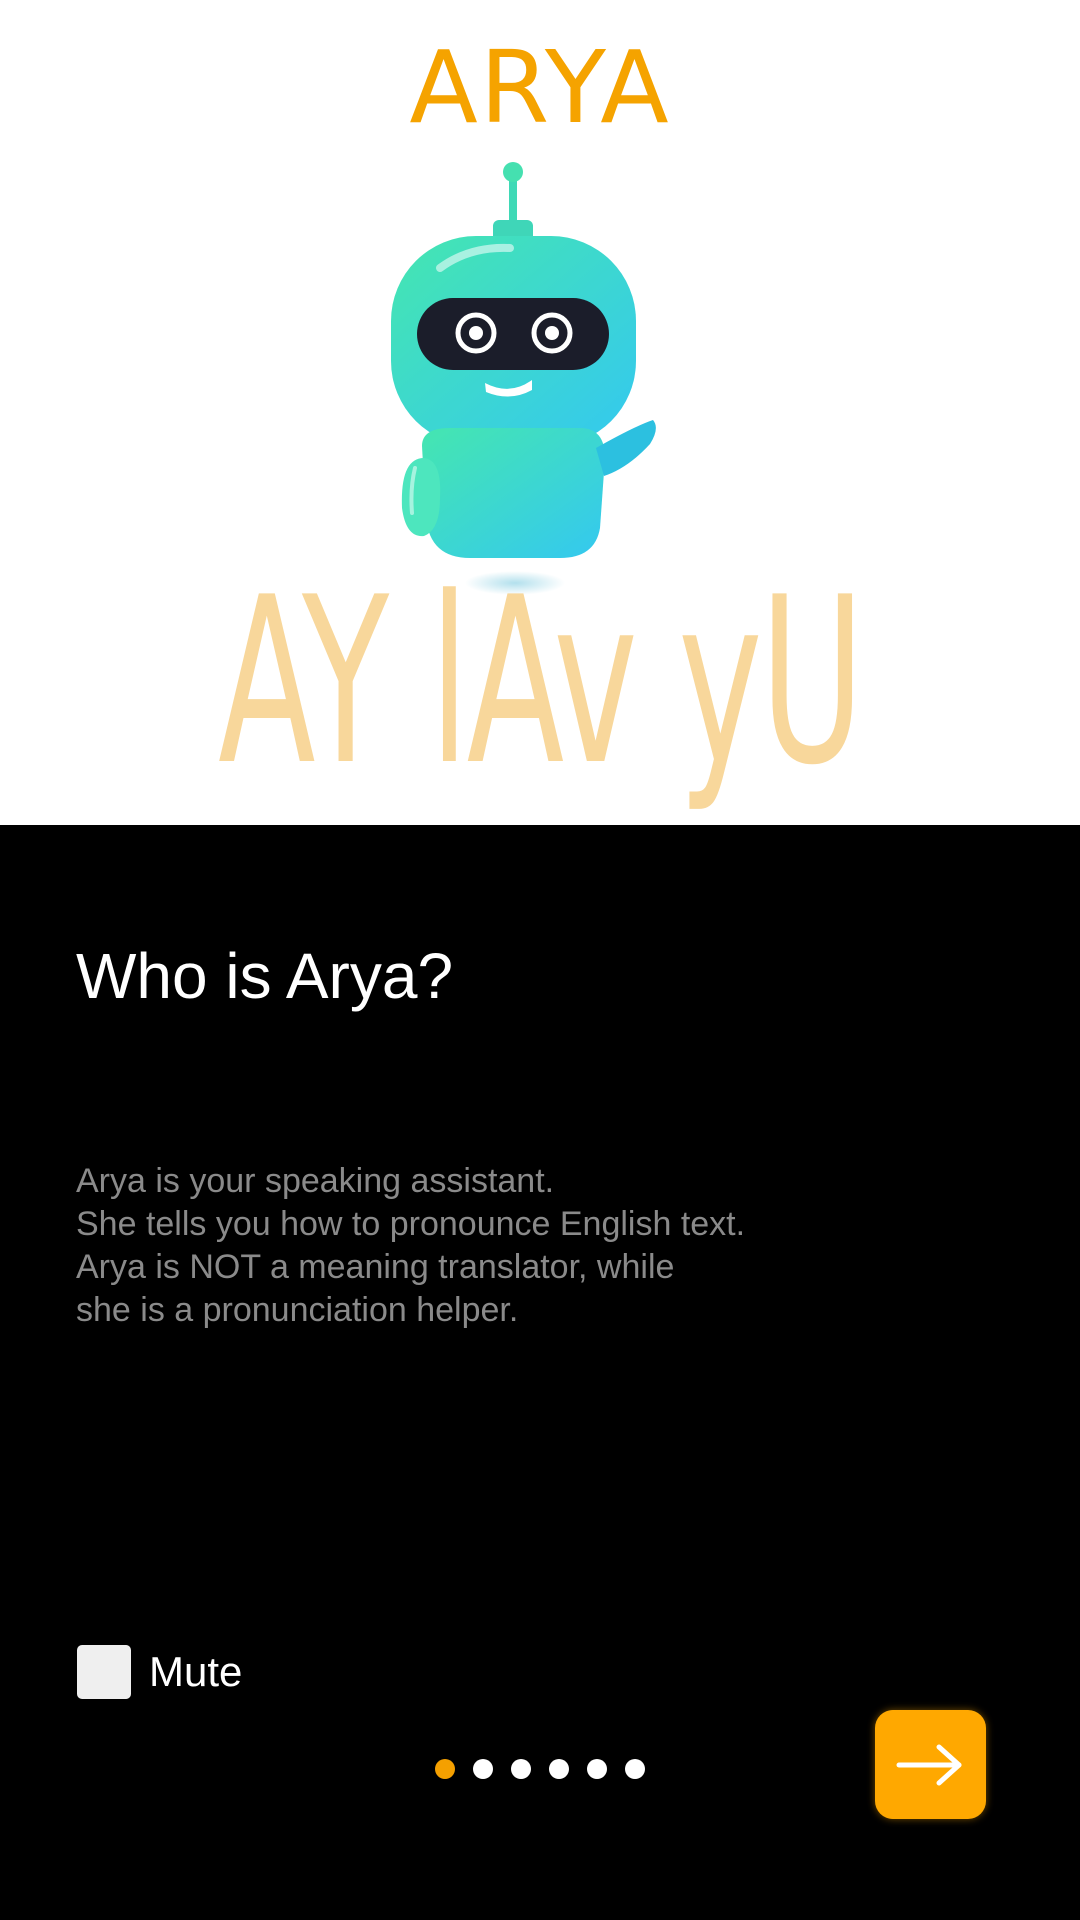 The image size is (1080, 1920). Describe the element at coordinates (265, 976) in the screenshot. I see `page-heading: Who is Arya?` at that location.